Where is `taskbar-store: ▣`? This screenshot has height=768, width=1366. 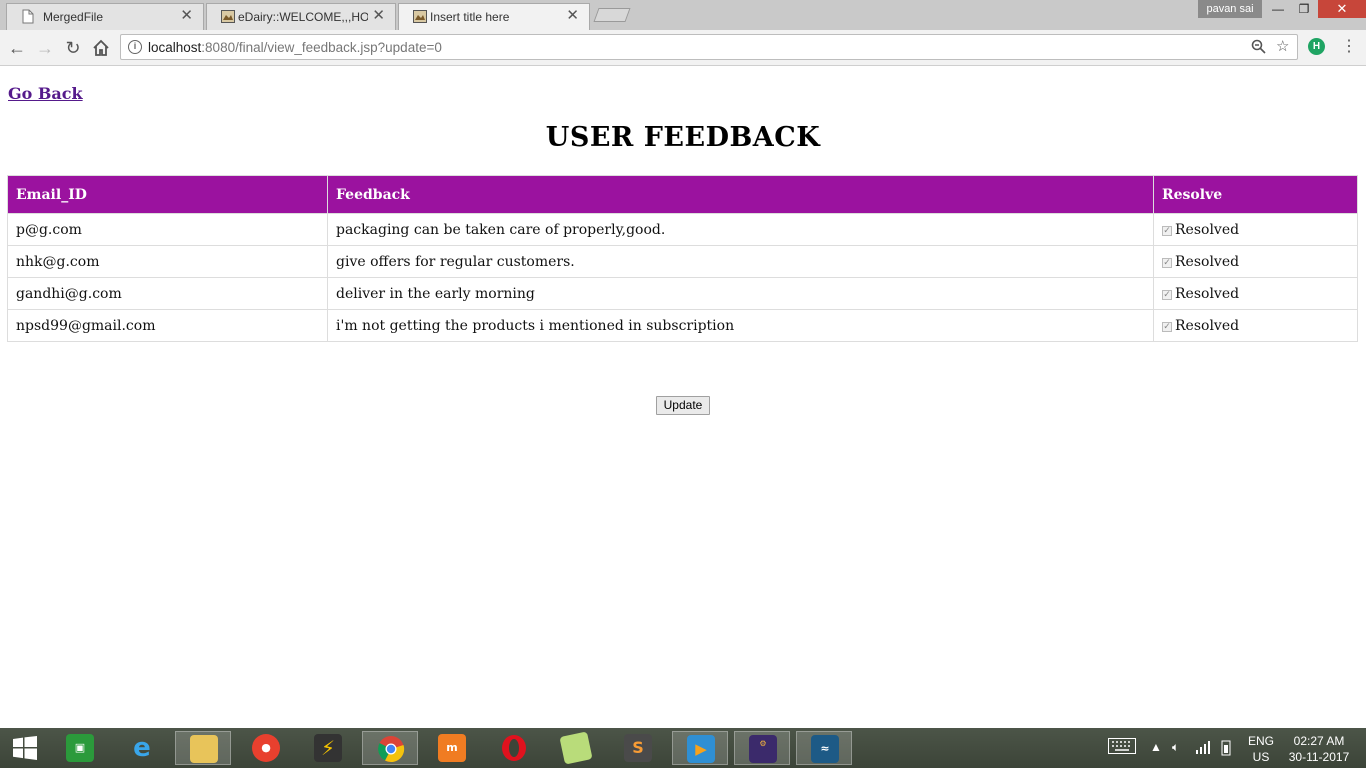
taskbar-store: ▣ is located at coordinates (80, 748).